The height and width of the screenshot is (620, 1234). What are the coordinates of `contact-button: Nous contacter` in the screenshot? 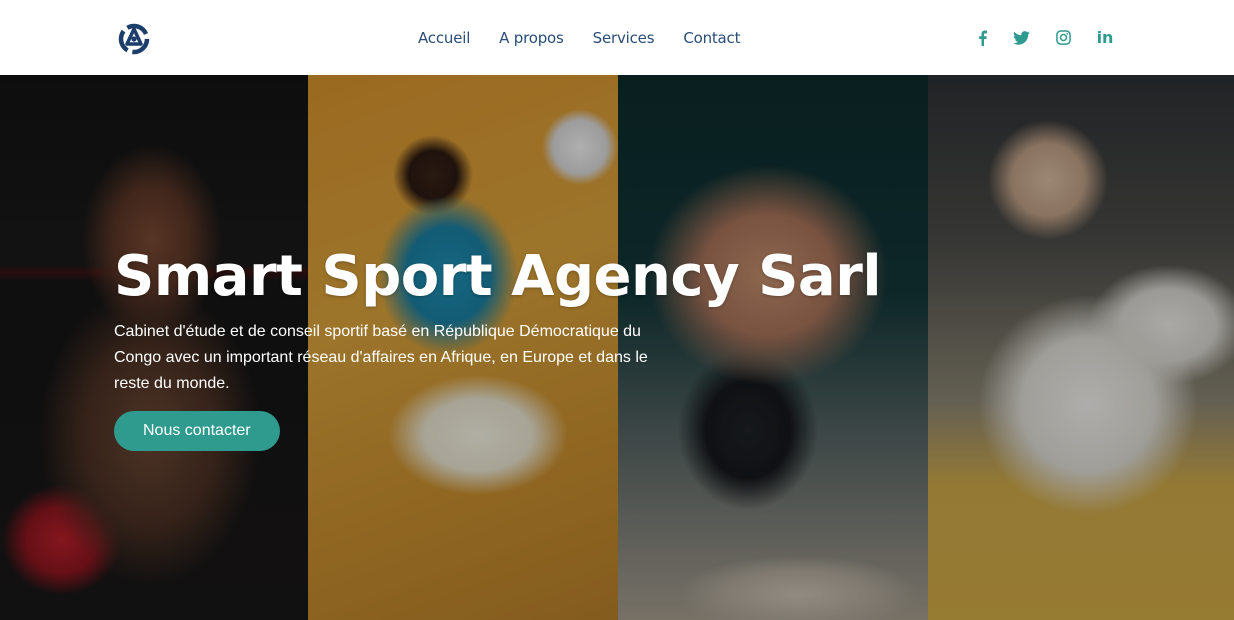 It's located at (197, 431).